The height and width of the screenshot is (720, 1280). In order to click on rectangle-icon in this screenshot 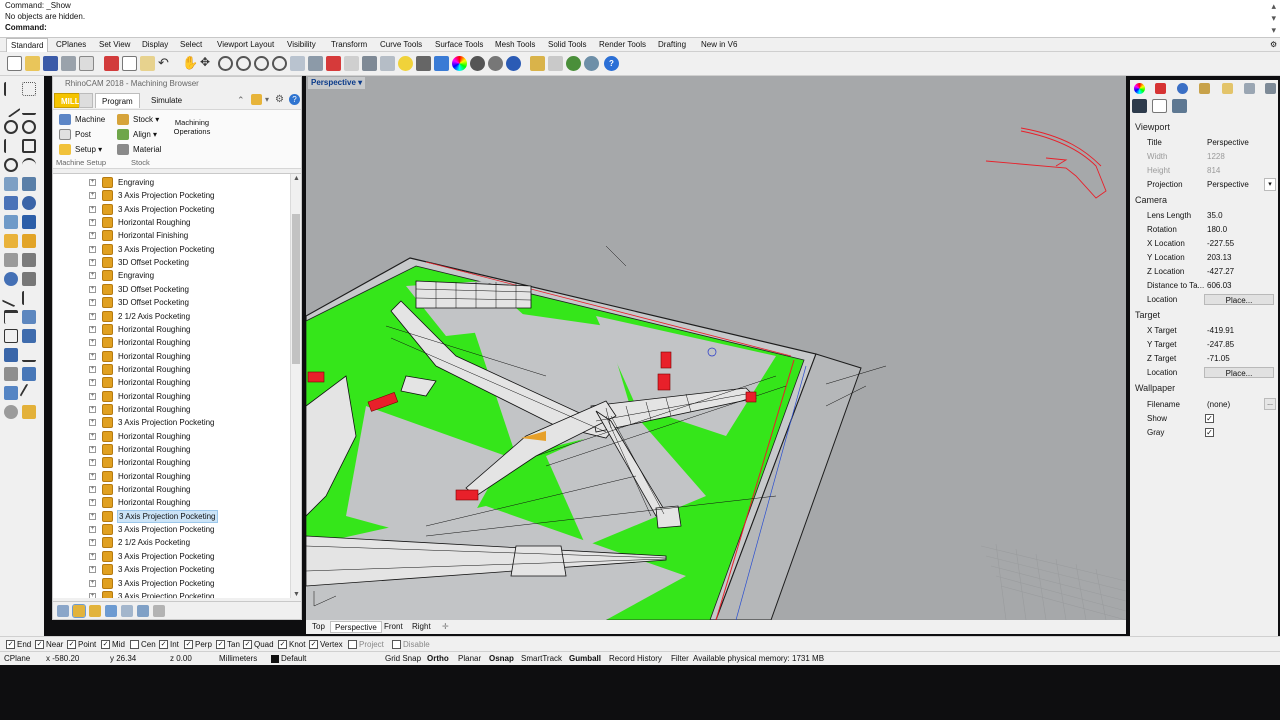, I will do `click(29, 146)`.